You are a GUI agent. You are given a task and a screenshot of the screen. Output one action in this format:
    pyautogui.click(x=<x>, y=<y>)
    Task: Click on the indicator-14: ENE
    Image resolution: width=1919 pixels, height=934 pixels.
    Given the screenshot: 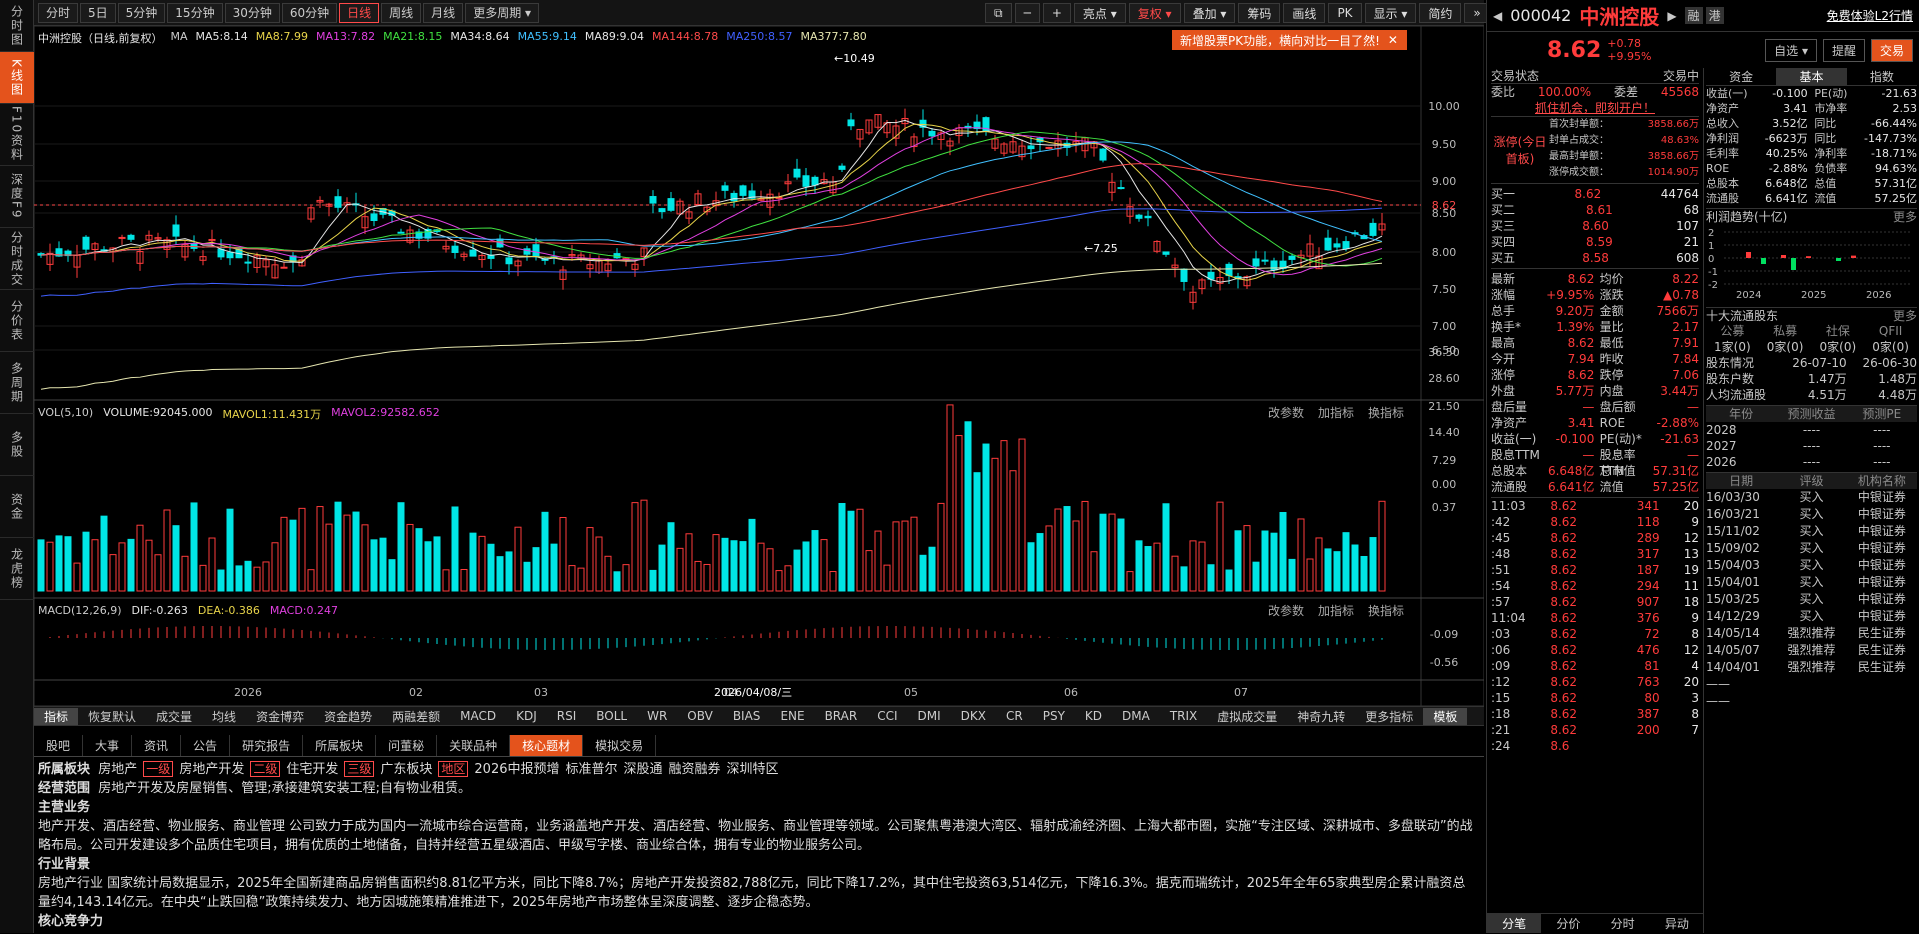 What is the action you would take?
    pyautogui.click(x=792, y=716)
    